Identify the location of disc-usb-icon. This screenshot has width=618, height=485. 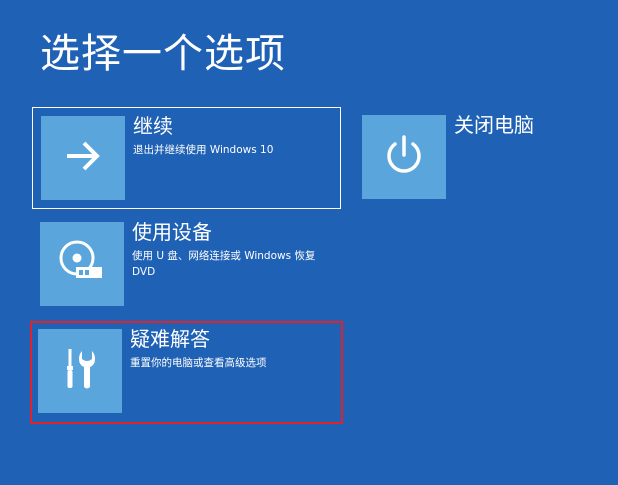
(82, 264).